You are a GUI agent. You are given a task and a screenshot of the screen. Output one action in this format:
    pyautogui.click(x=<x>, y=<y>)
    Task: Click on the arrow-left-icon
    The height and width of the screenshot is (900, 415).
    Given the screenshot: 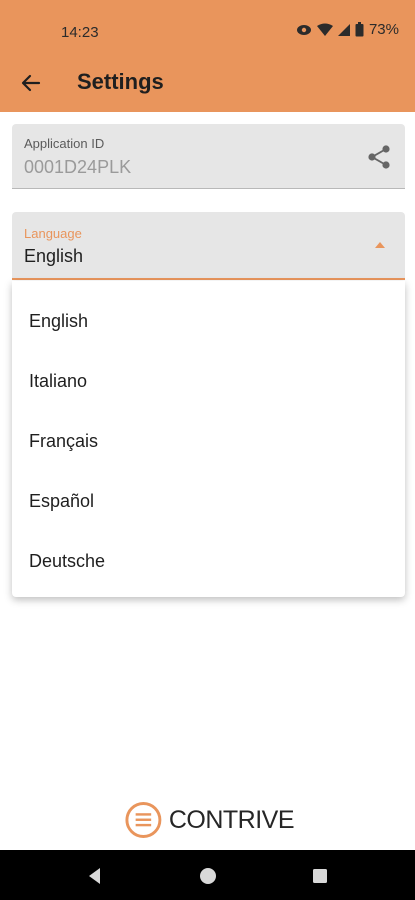 What is the action you would take?
    pyautogui.click(x=31, y=83)
    